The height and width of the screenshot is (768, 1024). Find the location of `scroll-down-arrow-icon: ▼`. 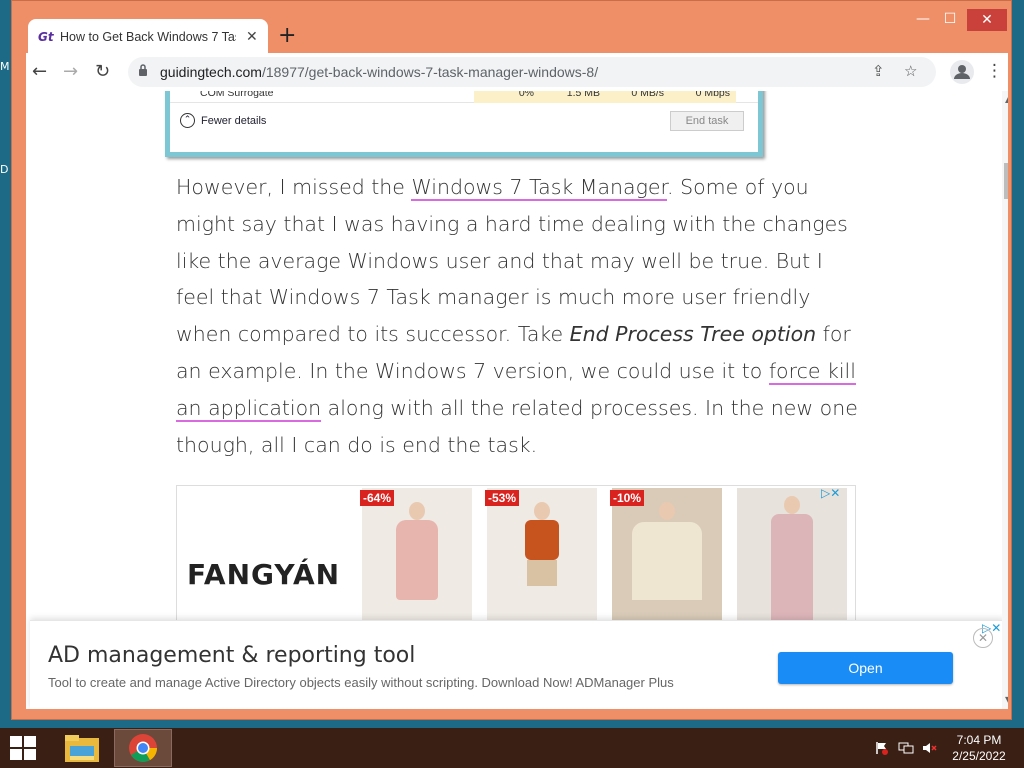

scroll-down-arrow-icon: ▼ is located at coordinates (1006, 699).